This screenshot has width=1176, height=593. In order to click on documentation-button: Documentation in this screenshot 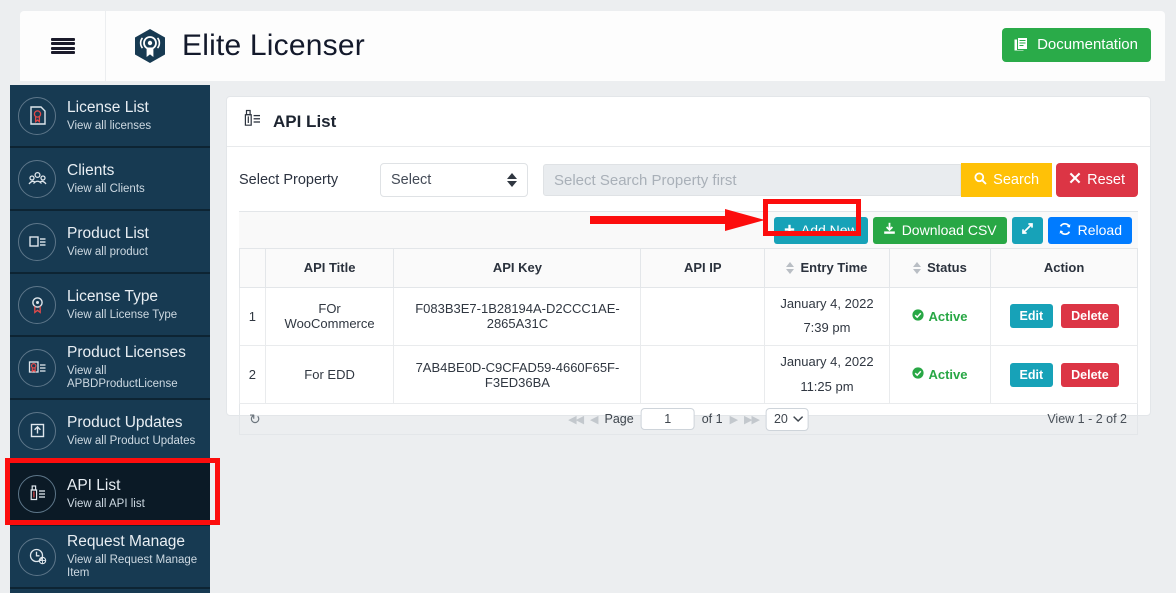, I will do `click(1076, 45)`.